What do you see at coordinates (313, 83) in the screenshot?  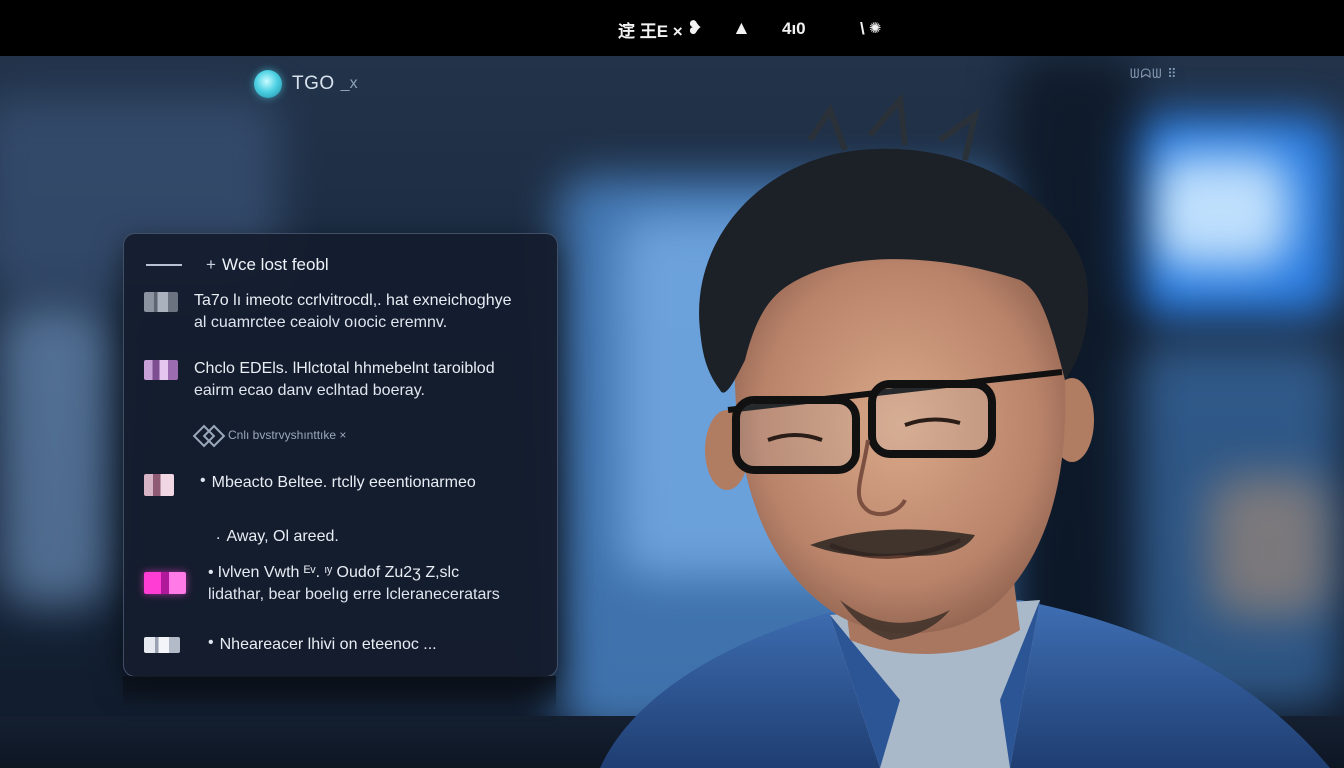 I see `app-name: TGO` at bounding box center [313, 83].